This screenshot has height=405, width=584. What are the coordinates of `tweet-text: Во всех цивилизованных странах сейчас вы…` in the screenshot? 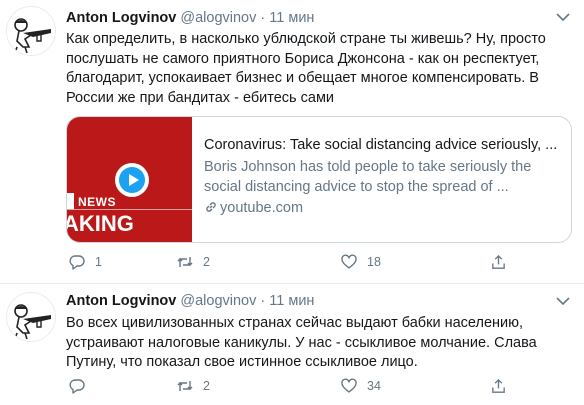 It's located at (301, 342).